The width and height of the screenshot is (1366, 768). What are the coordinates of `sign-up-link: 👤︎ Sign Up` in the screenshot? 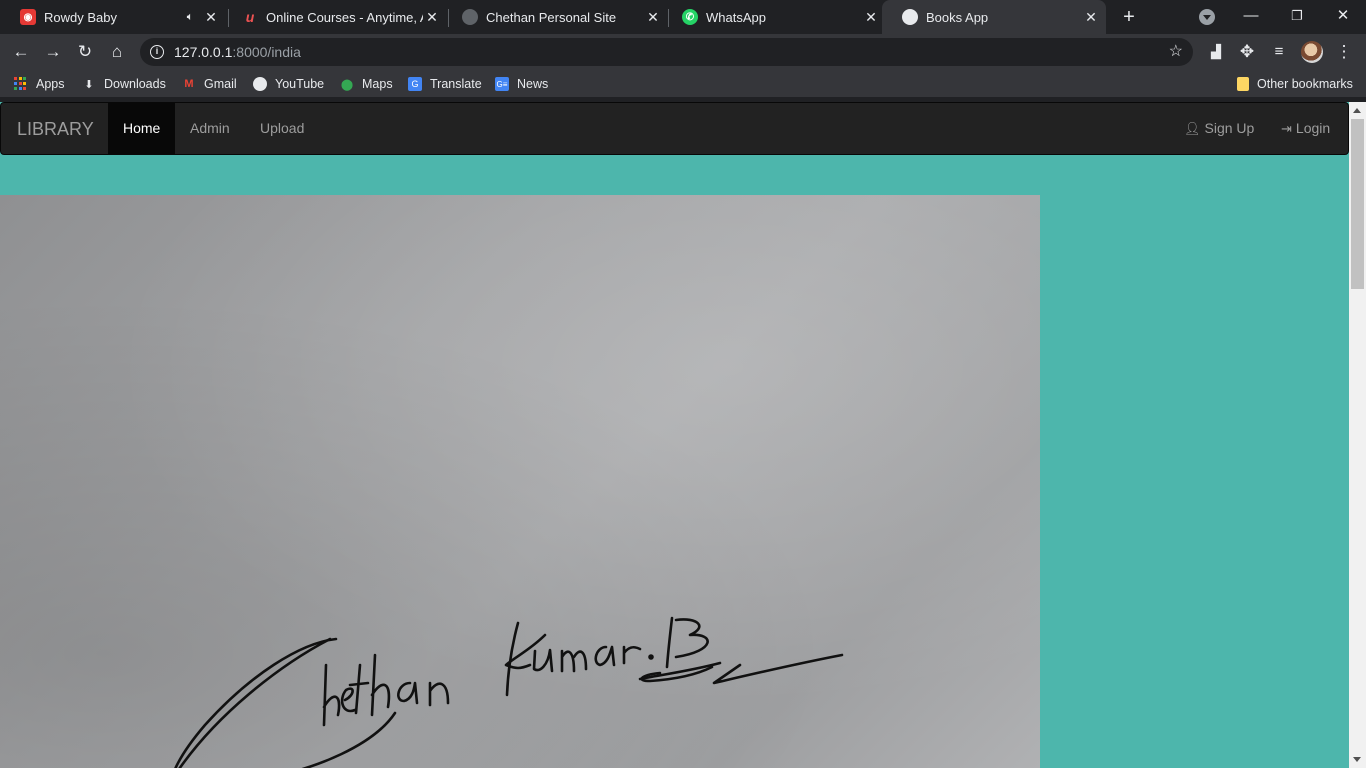 It's located at (1219, 128).